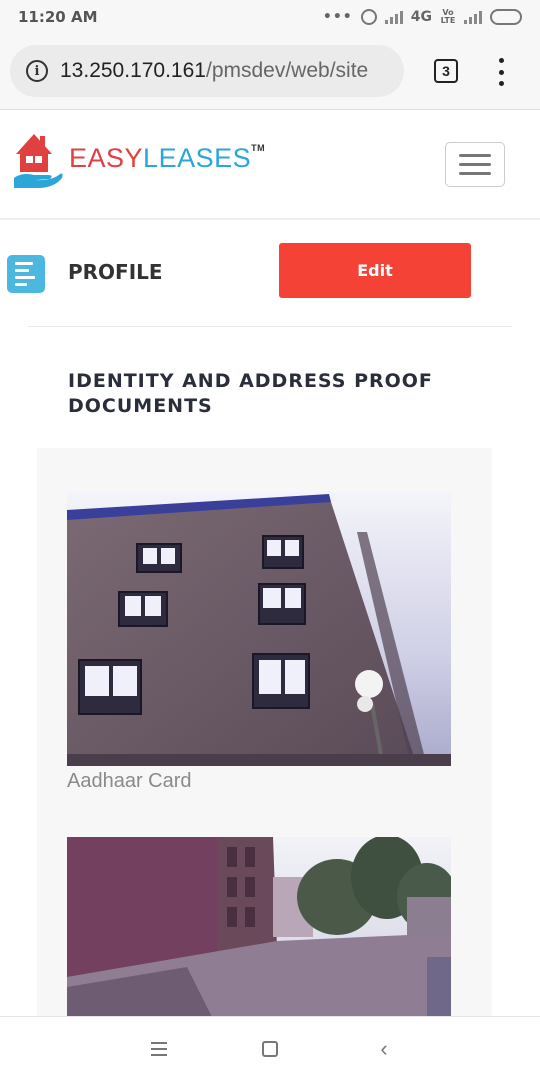 The image size is (540, 1080). What do you see at coordinates (368, 17) in the screenshot?
I see `alarm-icon` at bounding box center [368, 17].